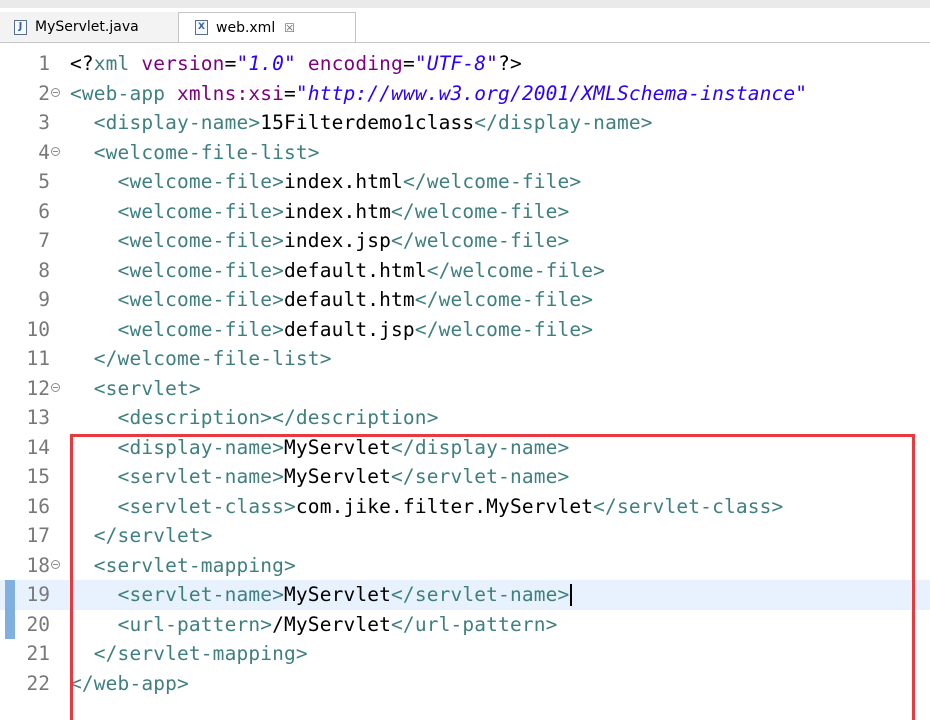 The height and width of the screenshot is (720, 930). I want to click on code-line: 20 <url-pattern>/MyServlet</url-pattern>, so click(465, 624).